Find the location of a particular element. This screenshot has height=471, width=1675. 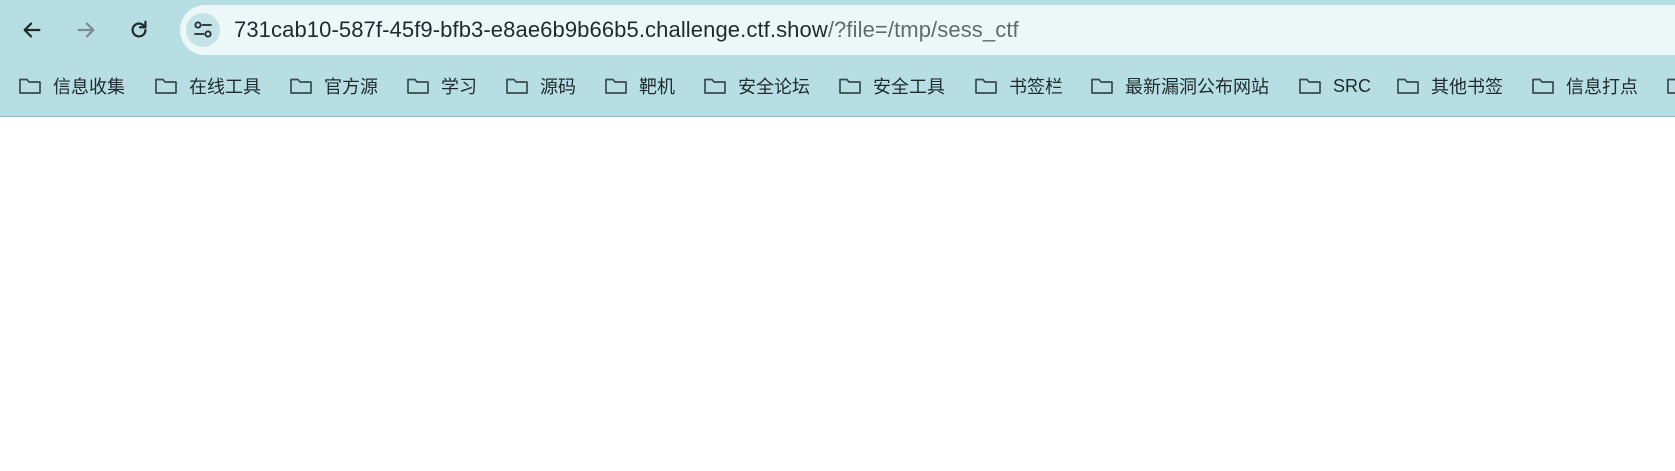

bookmark-folder: 其他书签 is located at coordinates (1449, 86).